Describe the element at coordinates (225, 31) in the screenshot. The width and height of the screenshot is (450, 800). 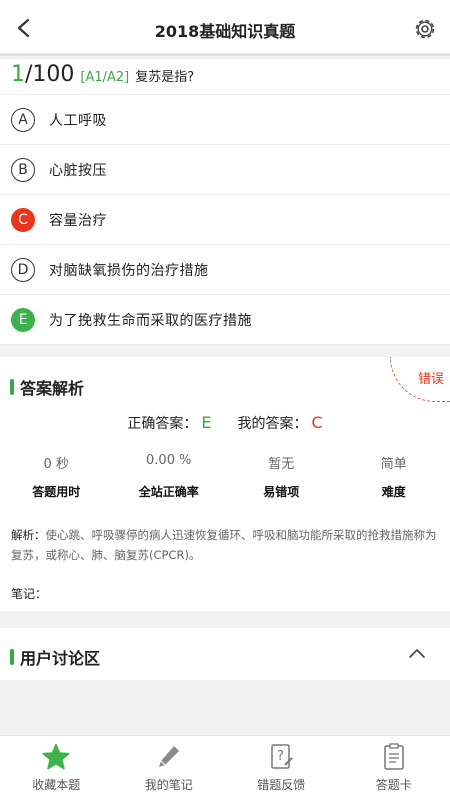
I see `page-title: 2018基础知识真题` at that location.